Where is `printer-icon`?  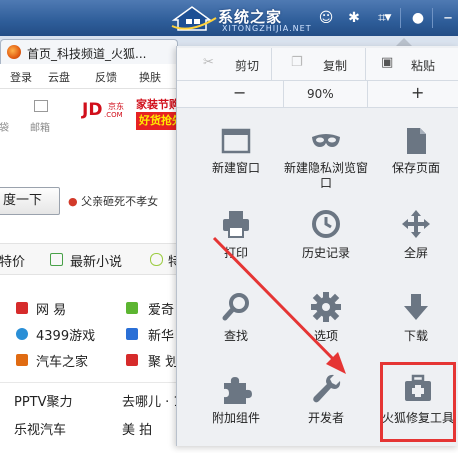 printer-icon is located at coordinates (236, 224).